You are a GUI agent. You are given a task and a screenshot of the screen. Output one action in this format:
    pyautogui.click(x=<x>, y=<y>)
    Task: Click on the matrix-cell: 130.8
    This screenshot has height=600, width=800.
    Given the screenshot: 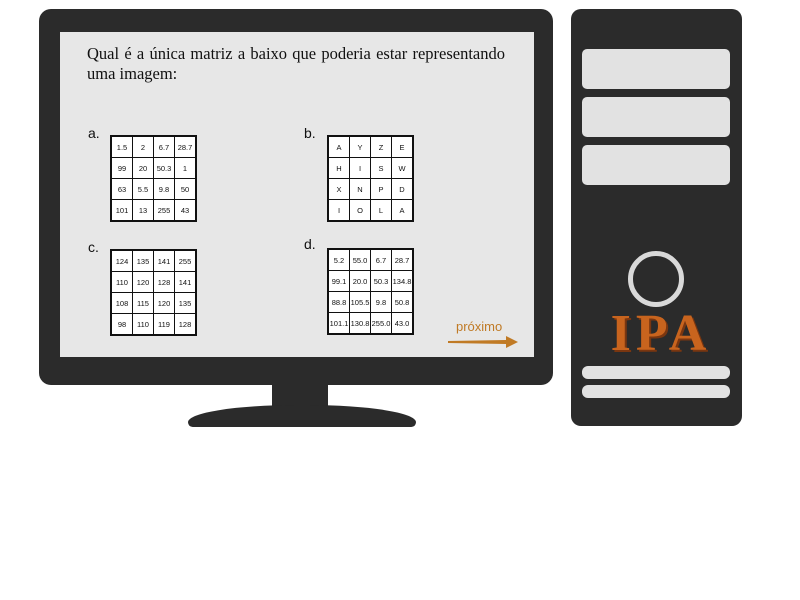 What is the action you would take?
    pyautogui.click(x=360, y=323)
    